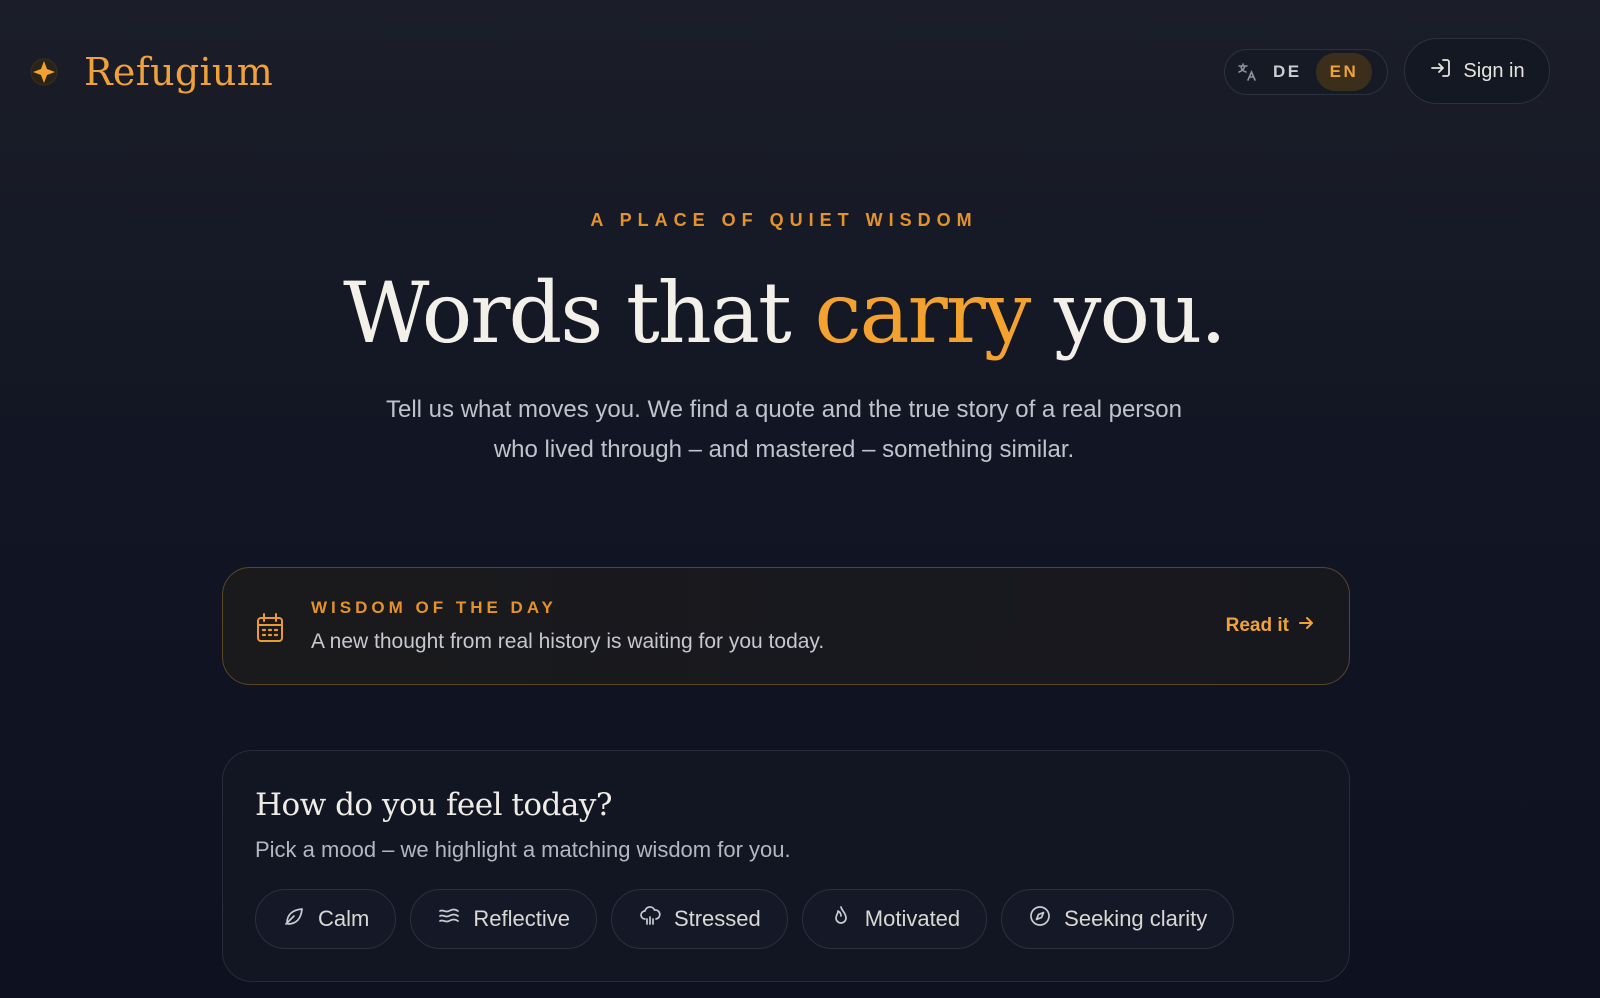  Describe the element at coordinates (784, 220) in the screenshot. I see `hero-eyebrow: A PLACE OF QUIET WISDOM` at that location.